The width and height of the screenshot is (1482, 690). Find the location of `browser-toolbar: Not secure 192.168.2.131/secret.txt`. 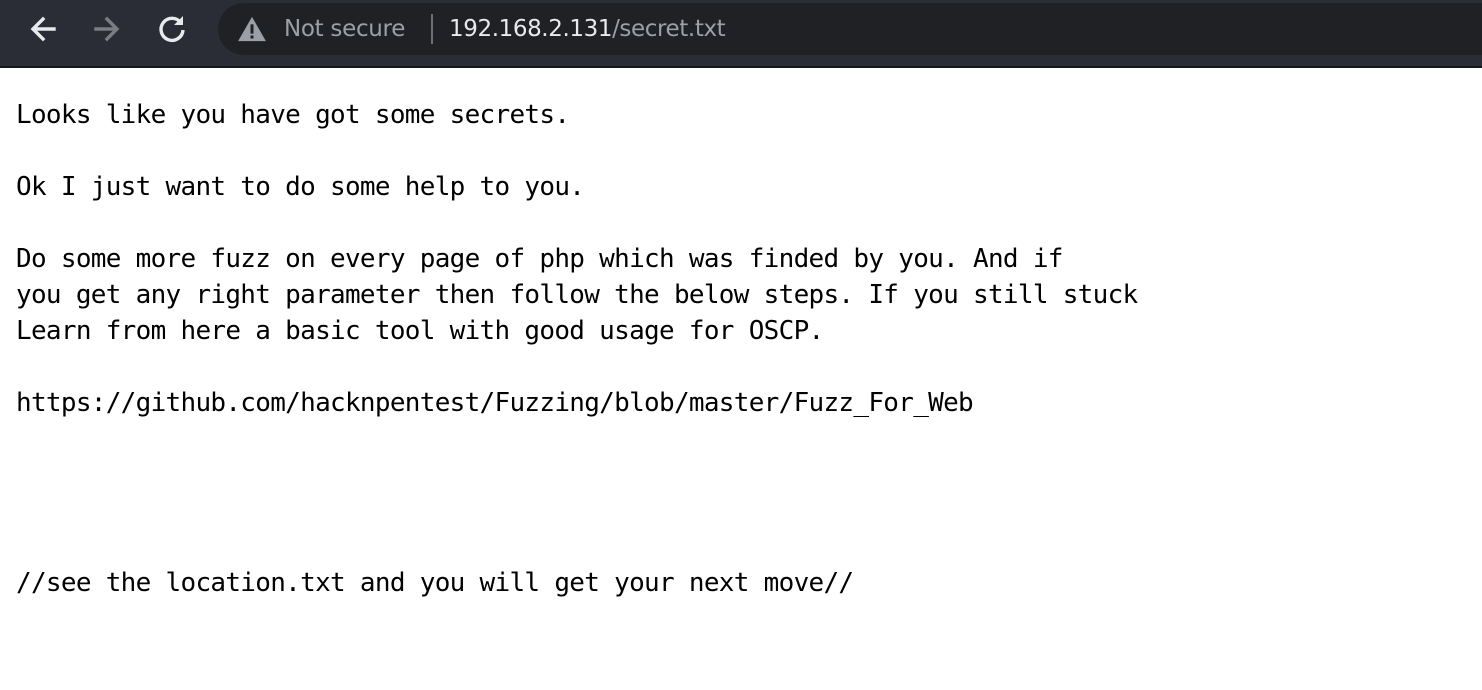

browser-toolbar: Not secure 192.168.2.131/secret.txt is located at coordinates (741, 34).